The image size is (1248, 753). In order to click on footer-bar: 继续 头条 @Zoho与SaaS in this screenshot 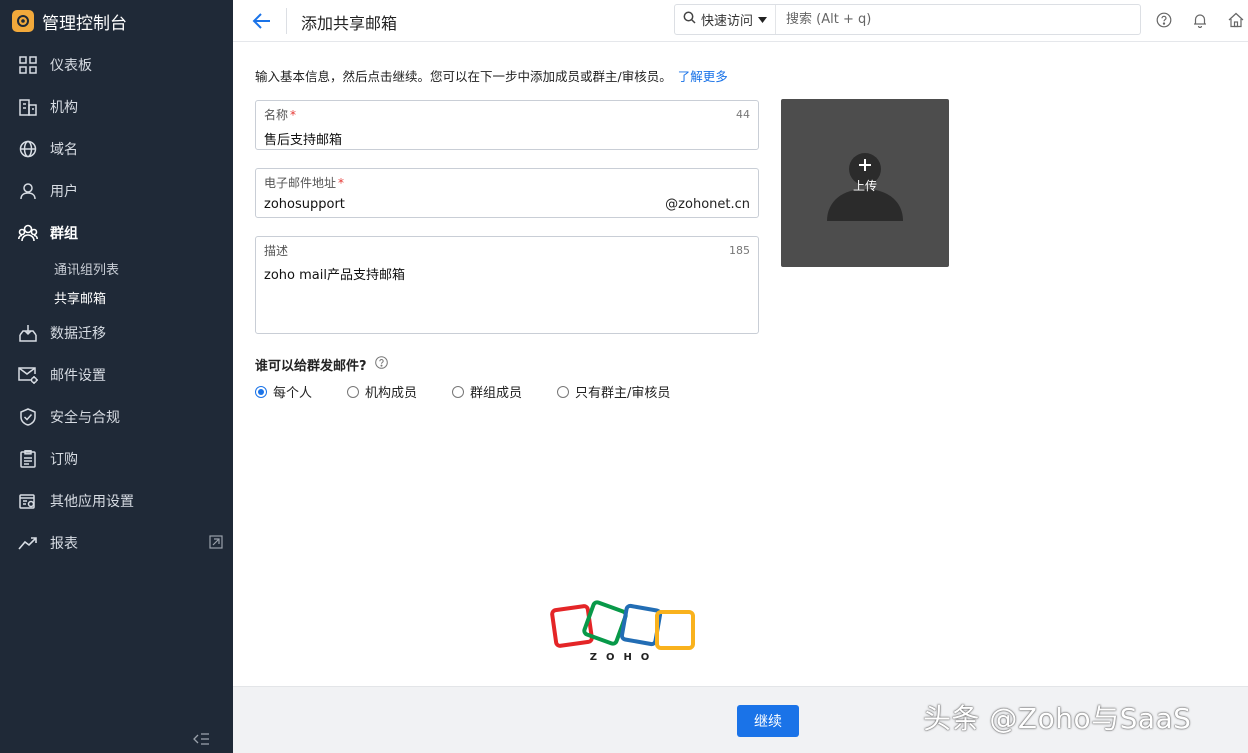, I will do `click(740, 719)`.